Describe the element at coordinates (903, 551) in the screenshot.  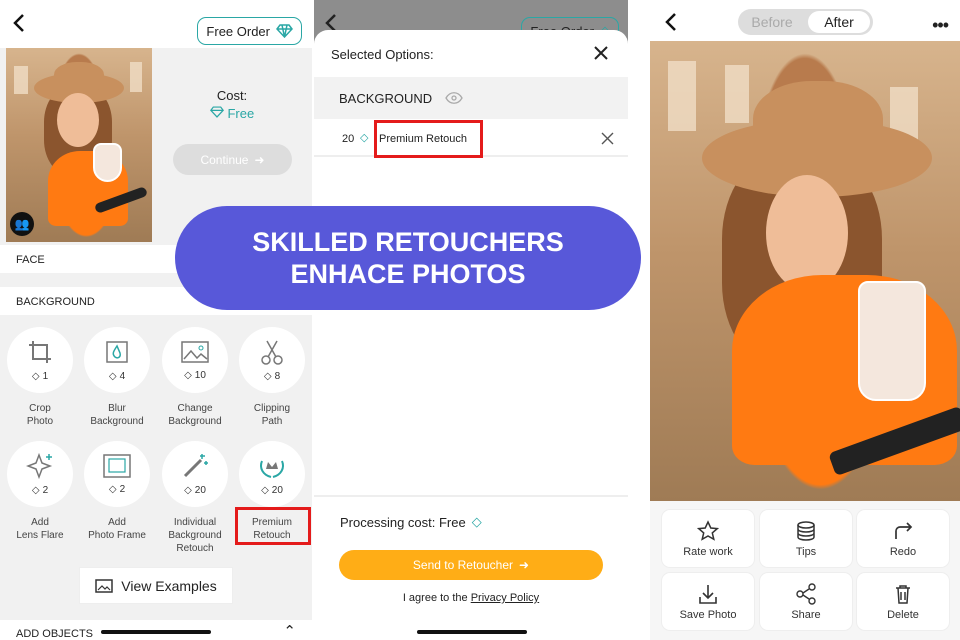
I see `action-label: Redo` at that location.